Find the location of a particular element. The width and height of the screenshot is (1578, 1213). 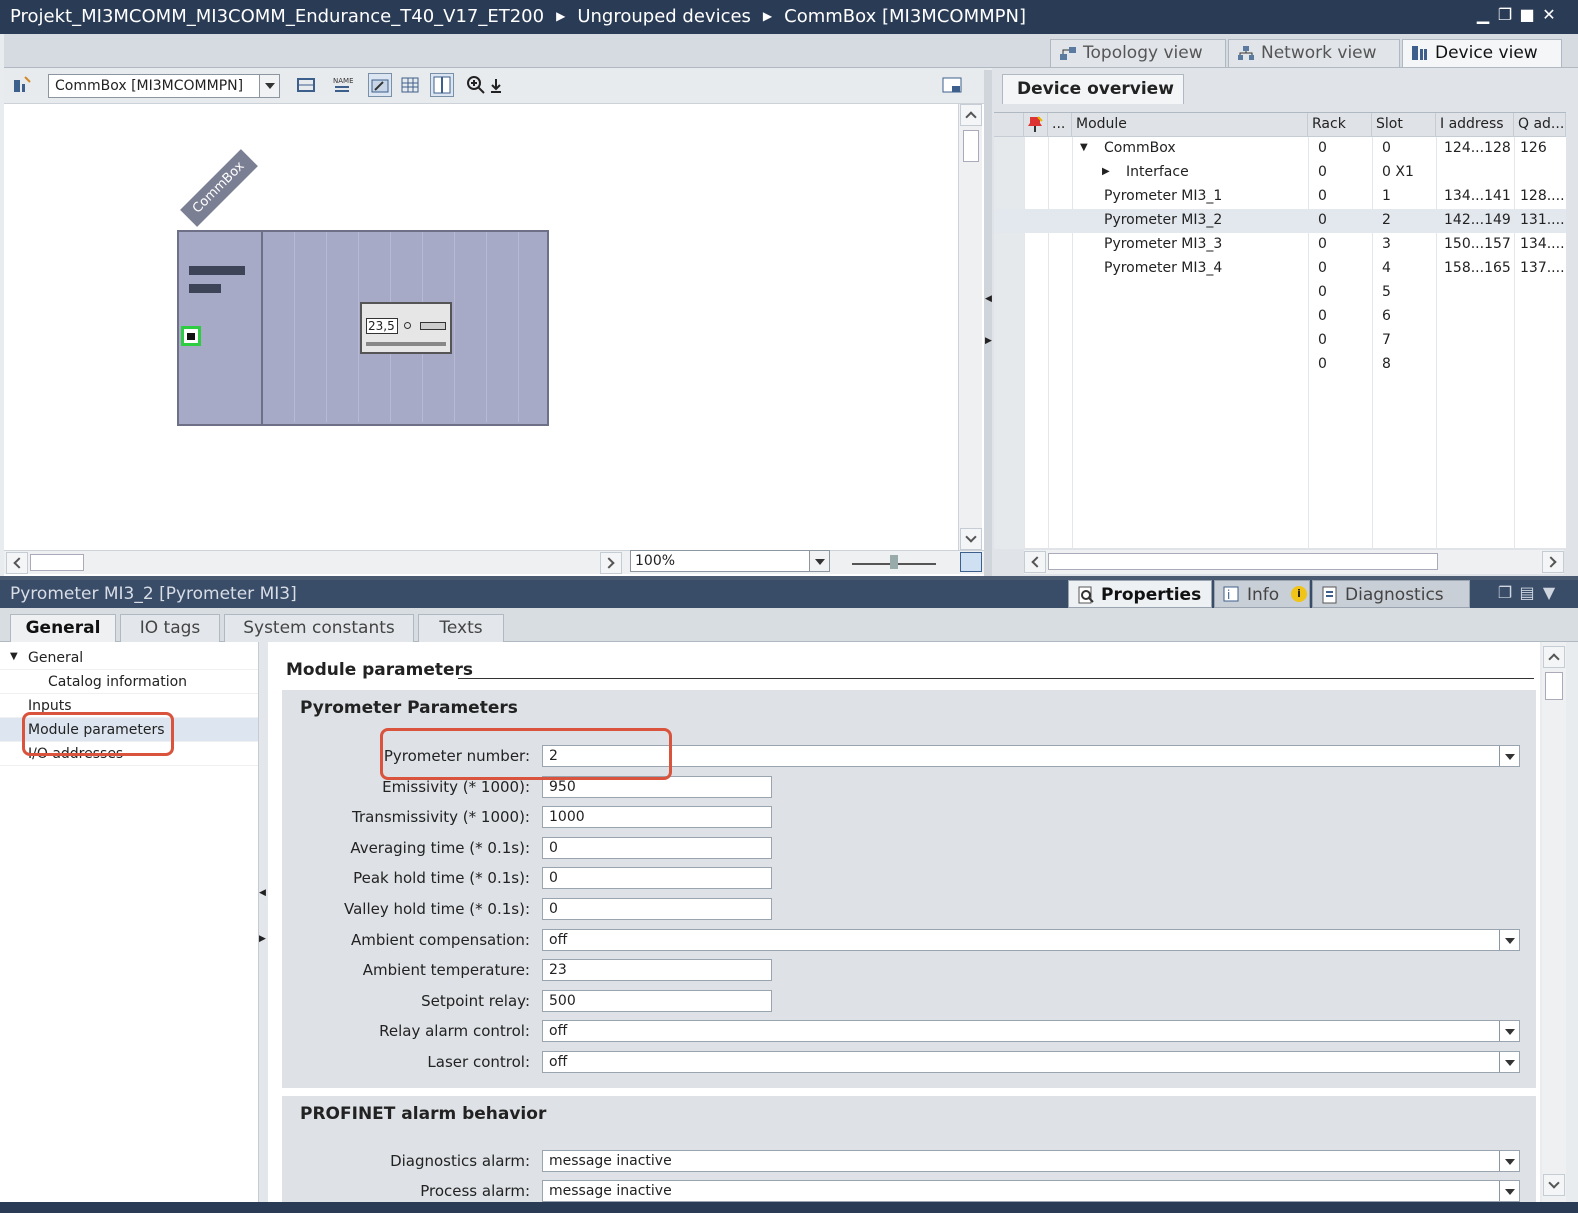

zoom-slider-handle is located at coordinates (894, 562).